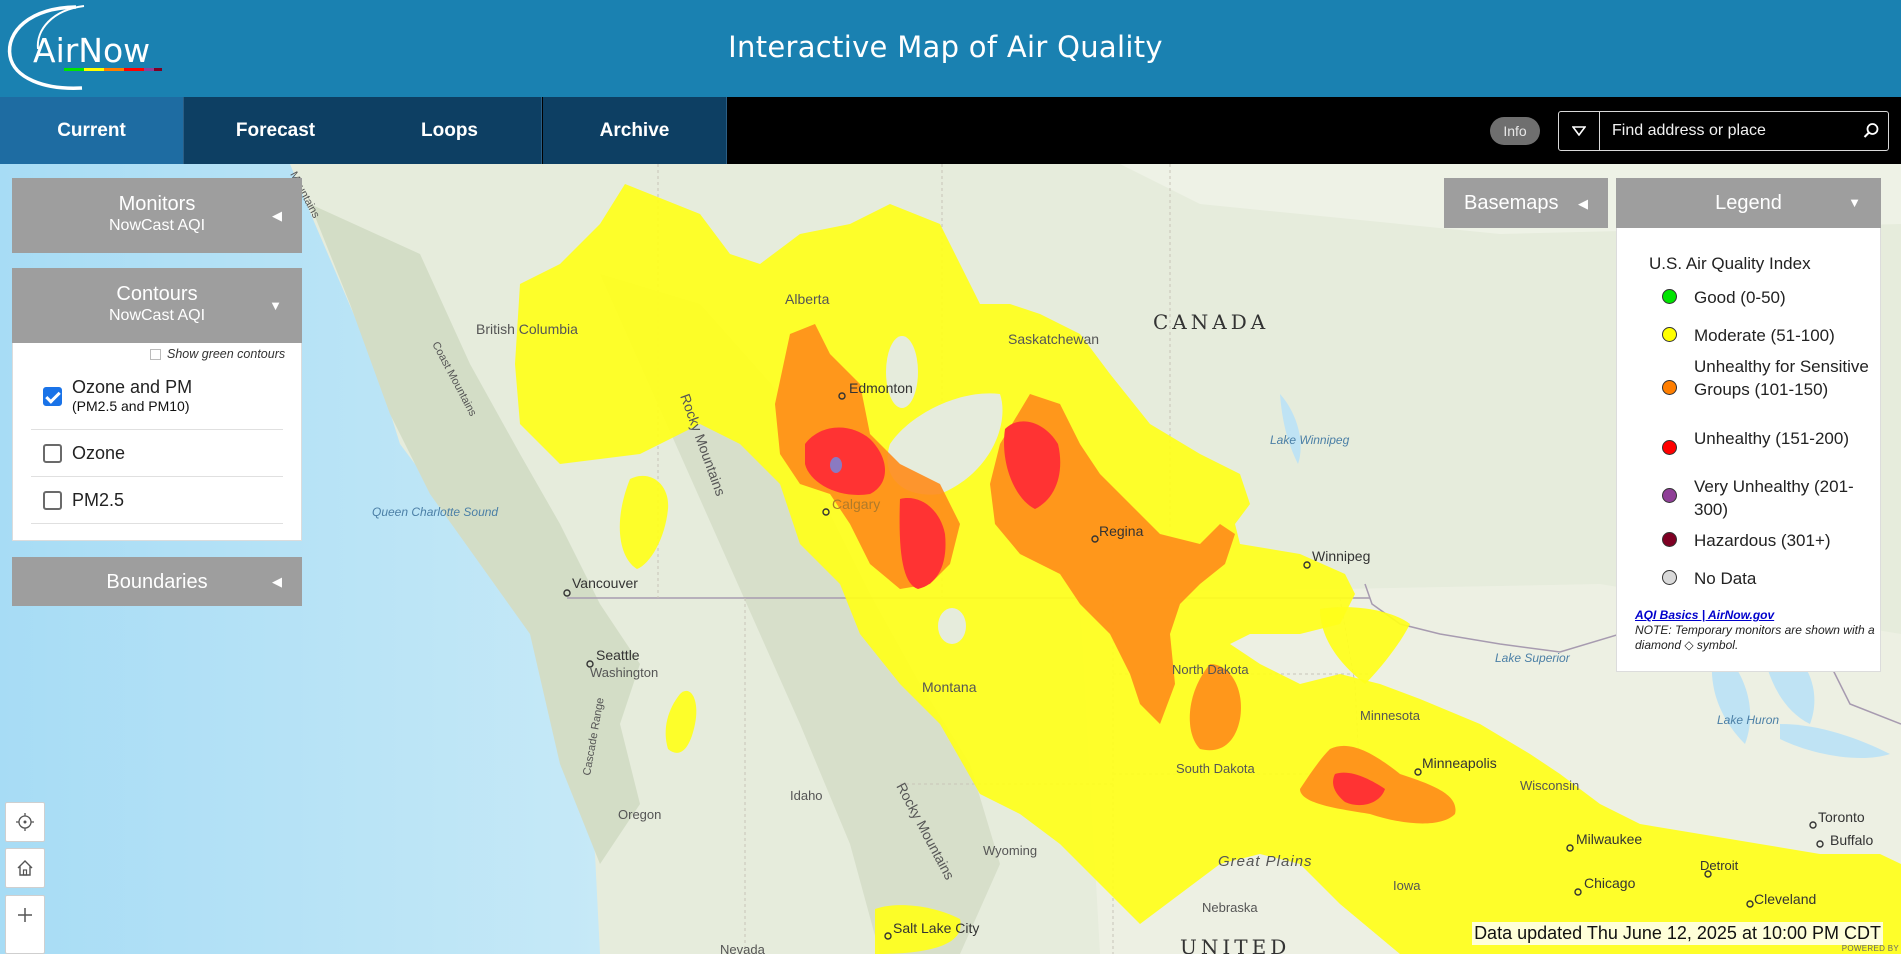 Image resolution: width=1901 pixels, height=954 pixels. I want to click on search-icon, so click(1871, 131).